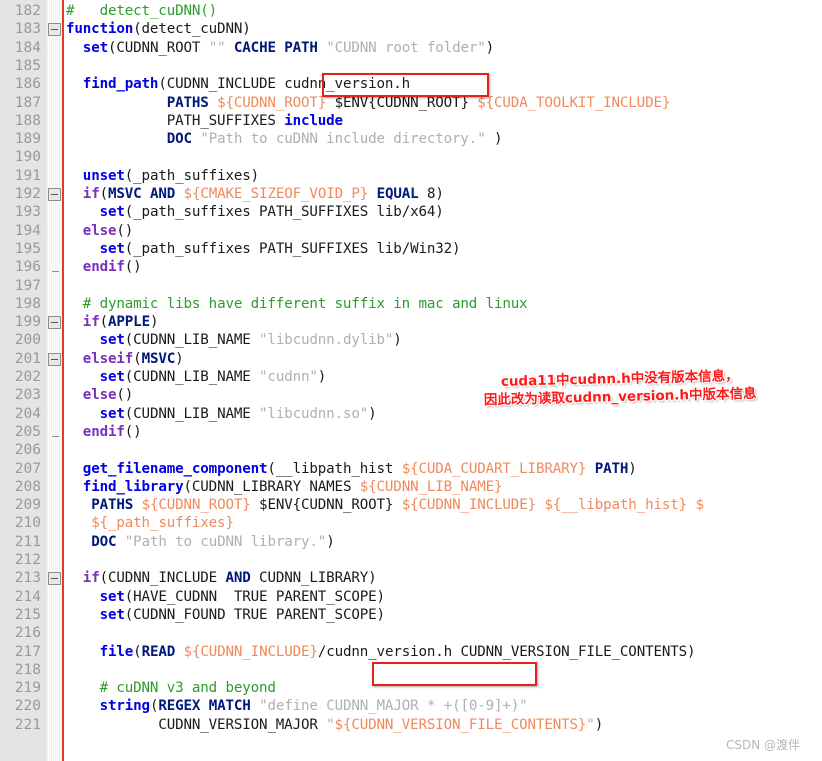  Describe the element at coordinates (120, 84) in the screenshot. I see `code-token-cmd: find_path` at that location.